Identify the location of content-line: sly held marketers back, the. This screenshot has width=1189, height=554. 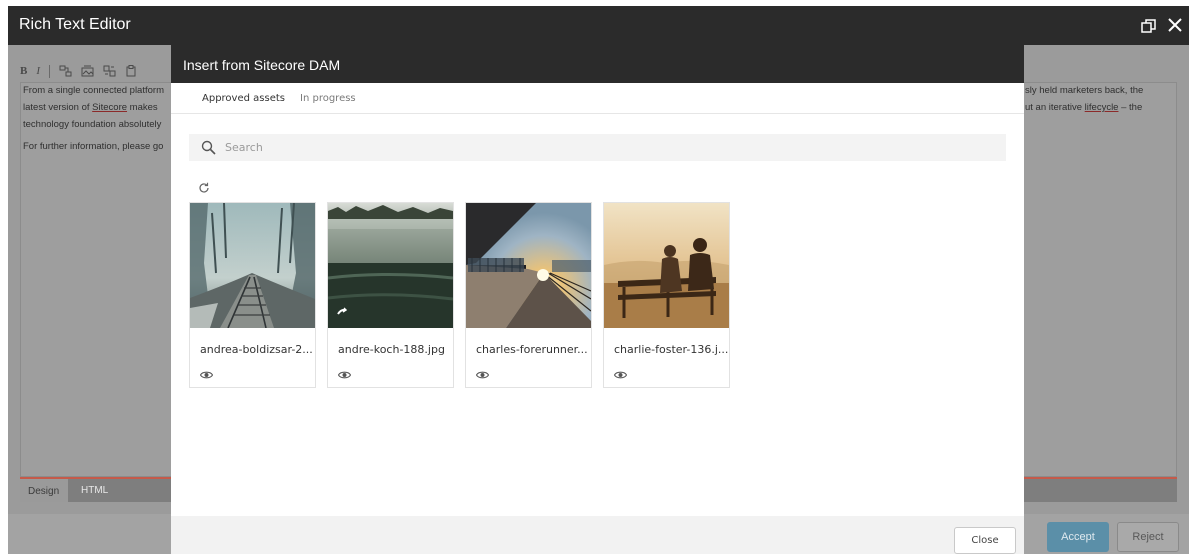
(1084, 90).